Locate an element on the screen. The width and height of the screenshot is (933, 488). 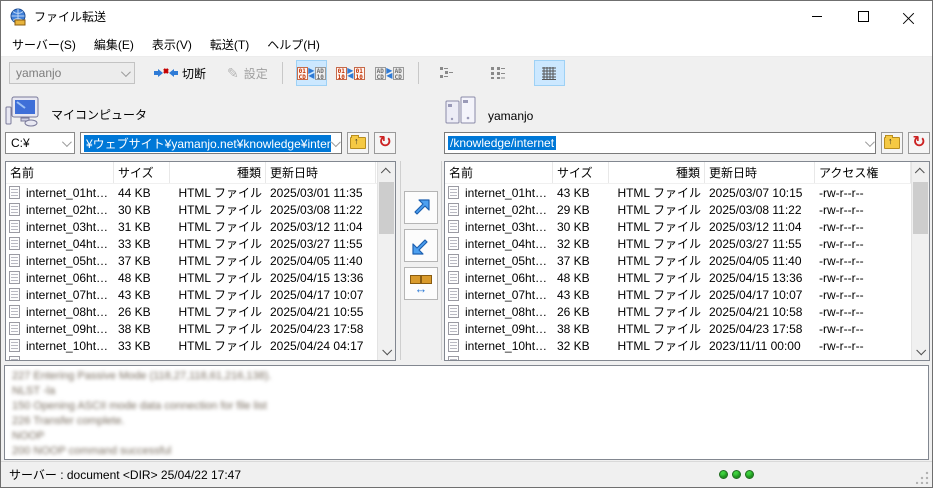
column-header-4: アクセス権 is located at coordinates (863, 172).